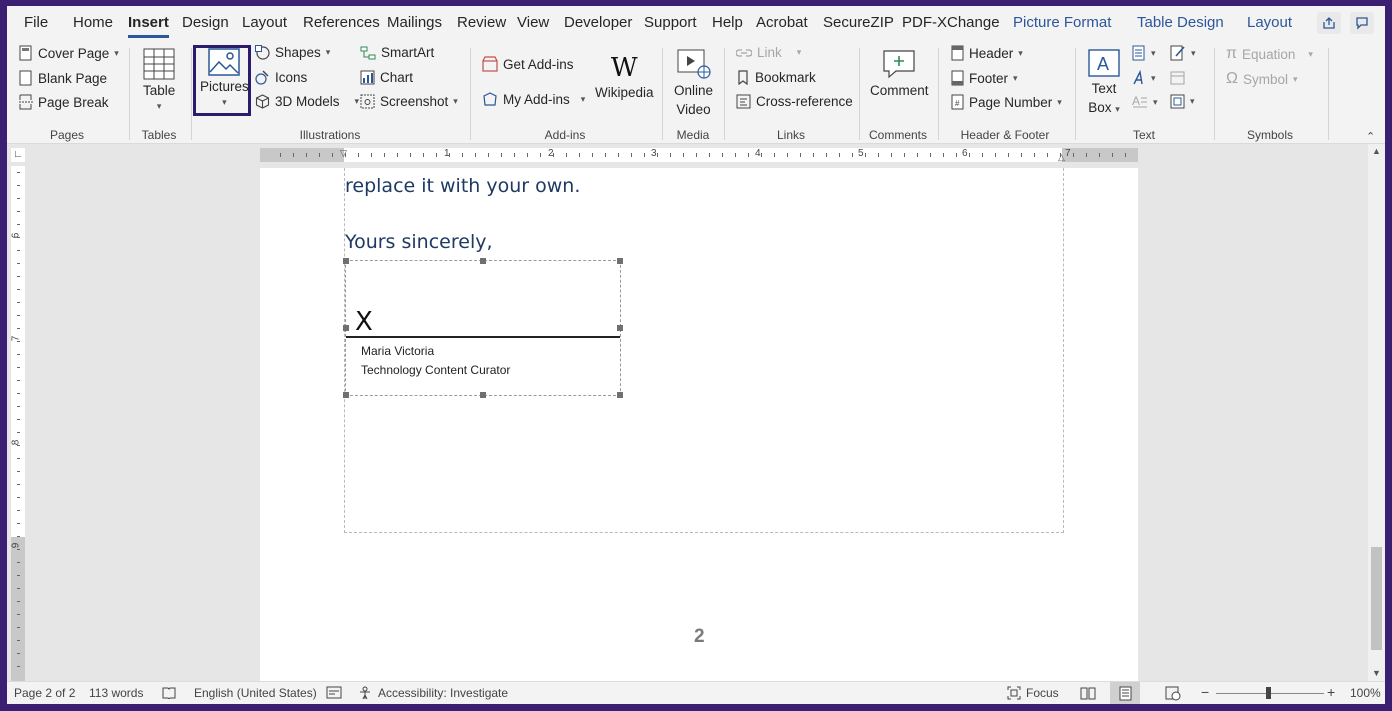 This screenshot has height=711, width=1392. What do you see at coordinates (533, 22) in the screenshot?
I see `tab-view: View` at bounding box center [533, 22].